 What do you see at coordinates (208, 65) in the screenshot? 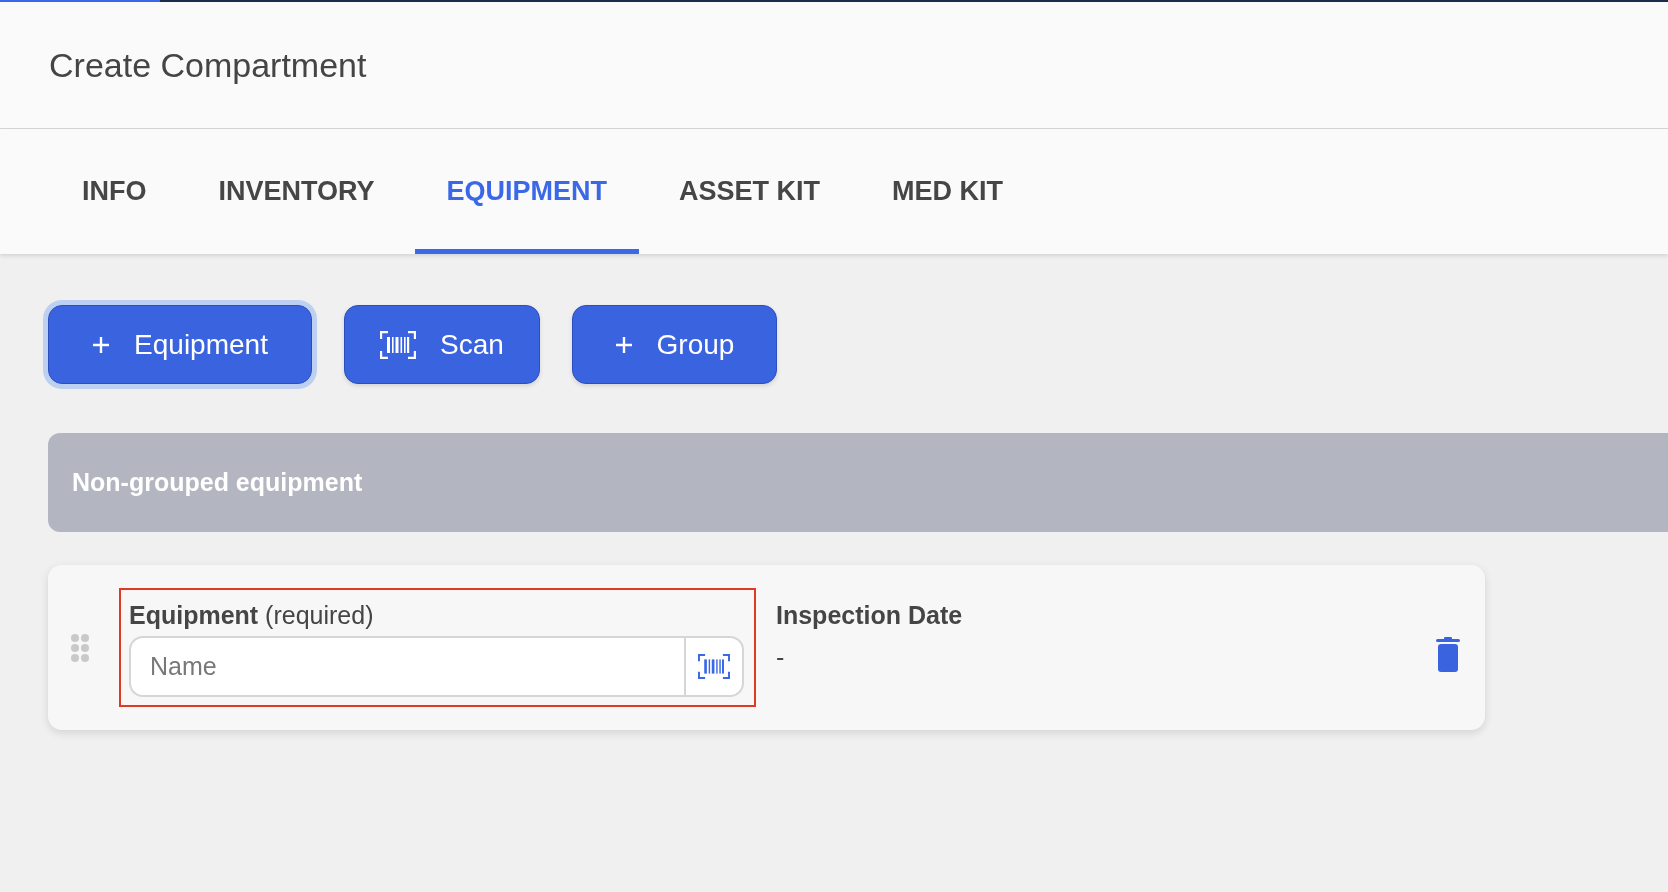
I see `page-title: Create Compartment` at bounding box center [208, 65].